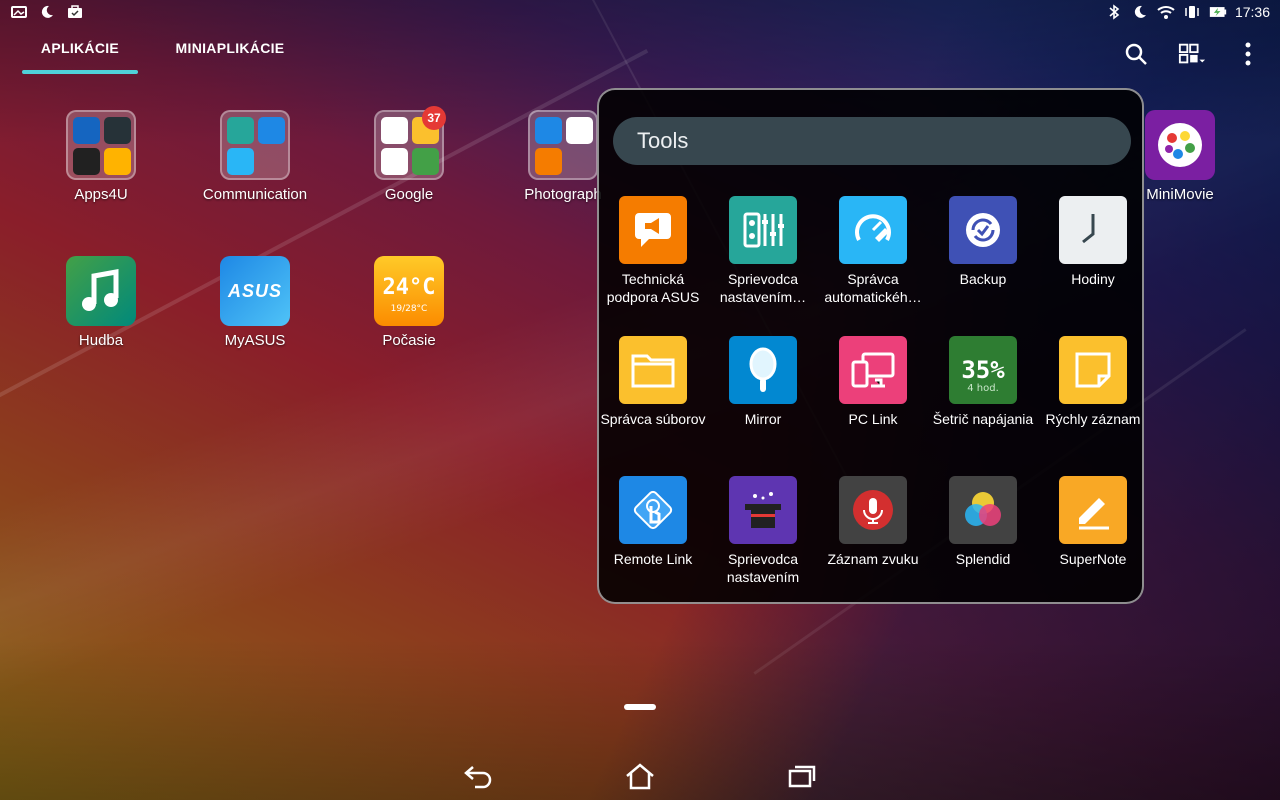 This screenshot has height=800, width=1280. I want to click on app-zaznam-zvuku: Záznam zvuku, so click(873, 522).